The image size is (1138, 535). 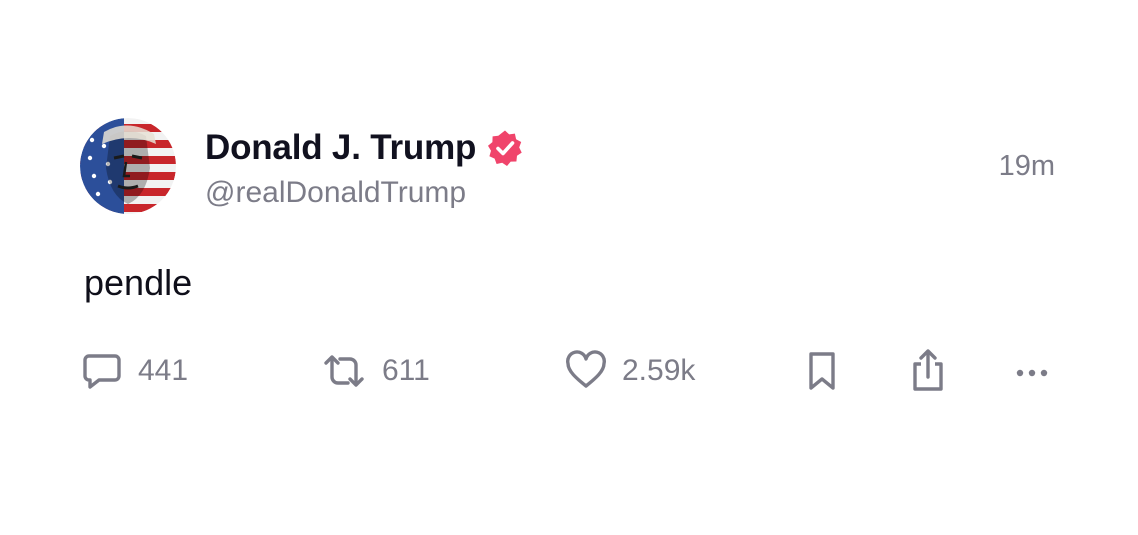 I want to click on like-button: 2.59k, so click(x=629, y=371).